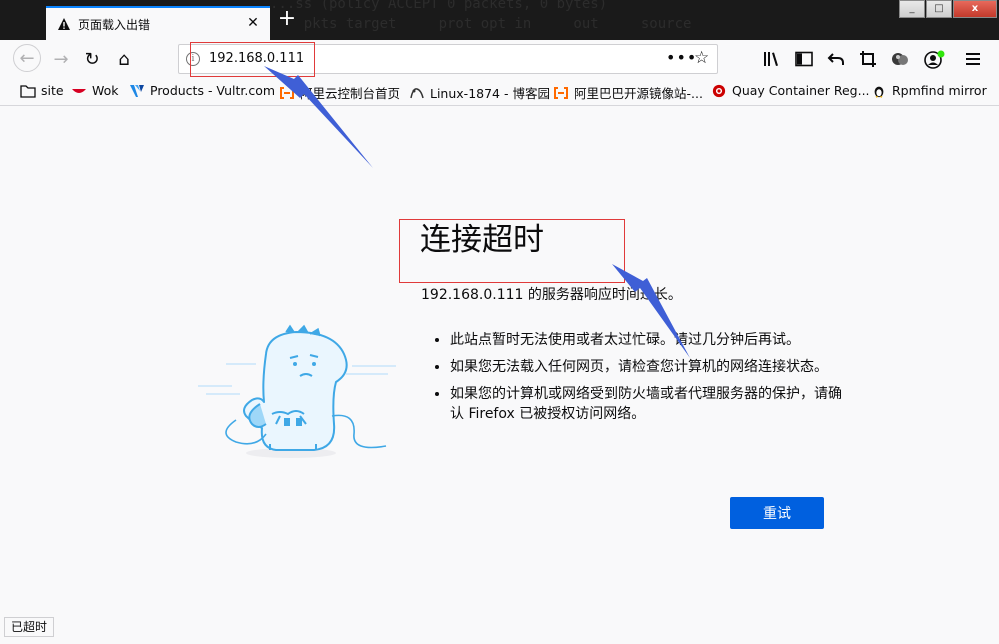  Describe the element at coordinates (939, 9) in the screenshot. I see `maximize-button: □` at that location.